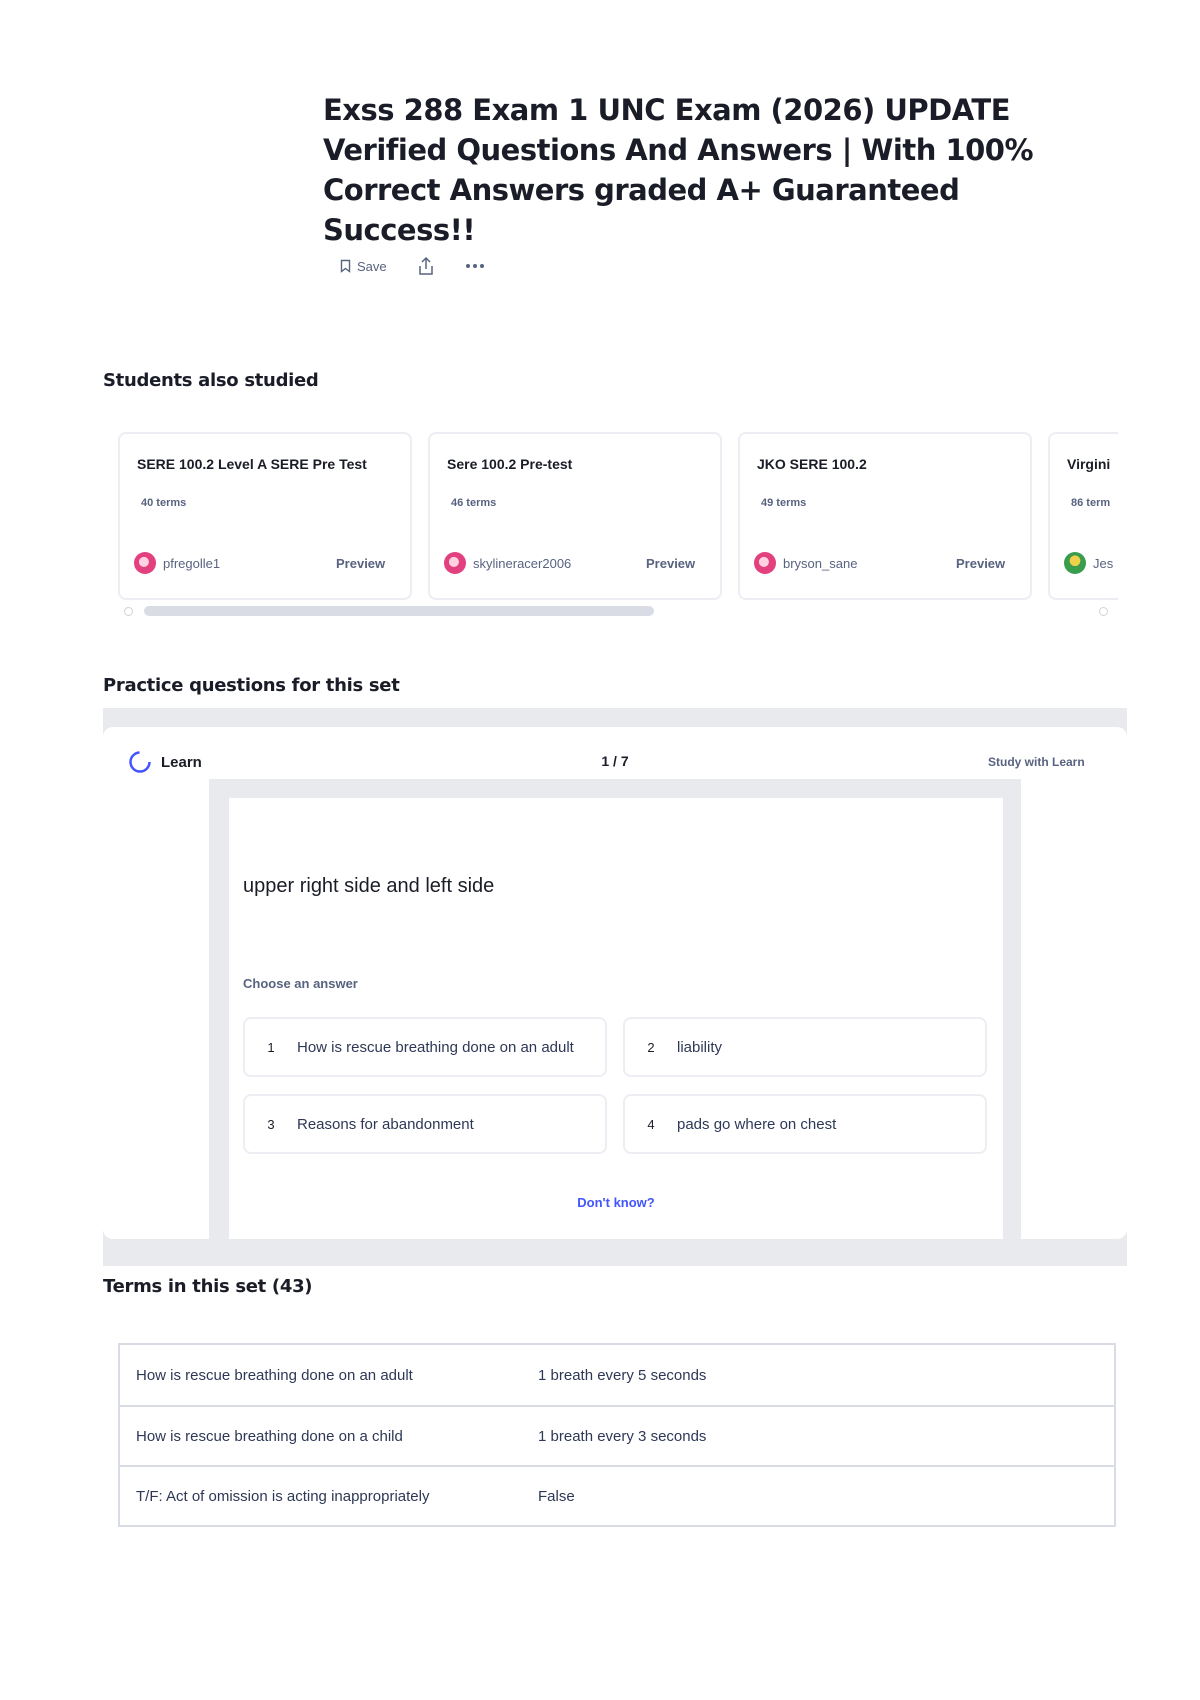  I want to click on practice-questions-heading: Practice questions for this set, so click(251, 685).